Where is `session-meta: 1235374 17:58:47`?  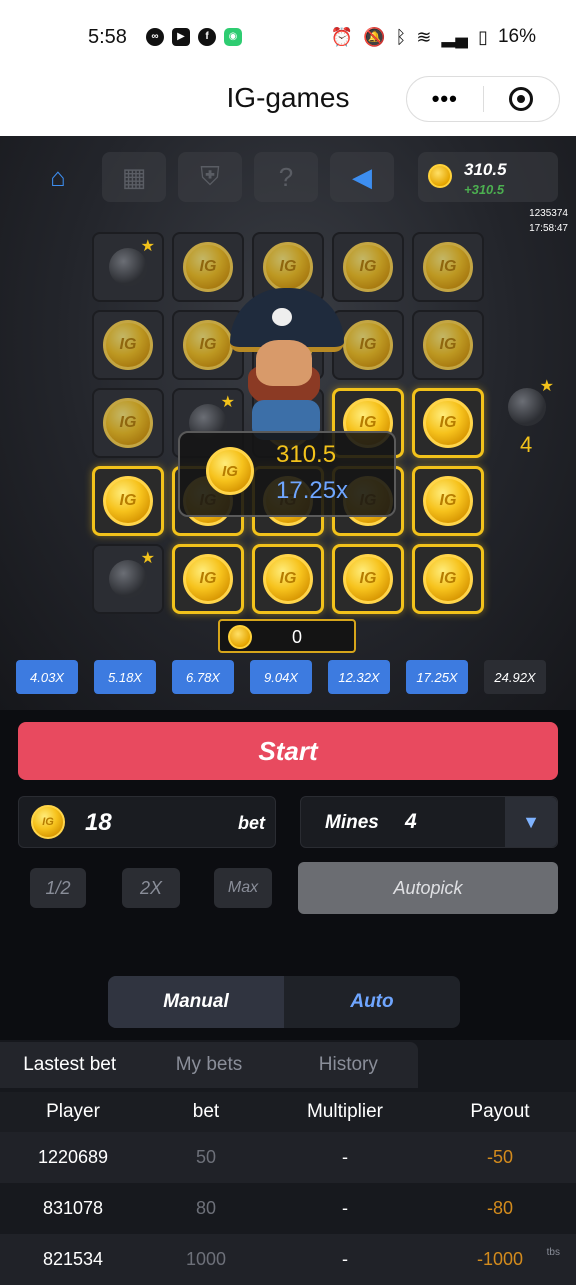
session-meta: 1235374 17:58:47 is located at coordinates (548, 221).